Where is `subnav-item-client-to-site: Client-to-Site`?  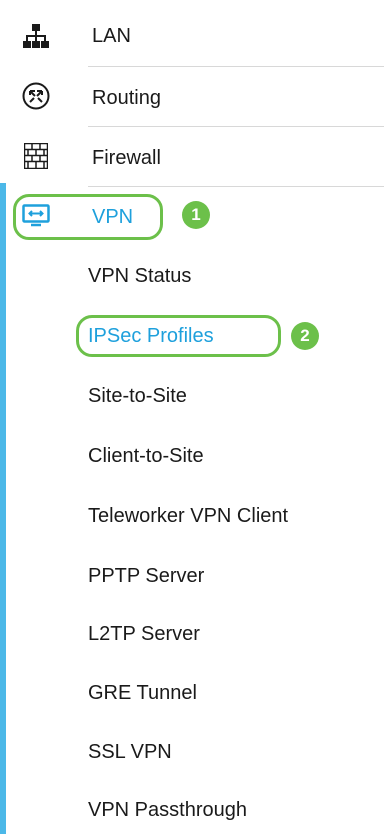
subnav-item-client-to-site: Client-to-Site is located at coordinates (146, 456).